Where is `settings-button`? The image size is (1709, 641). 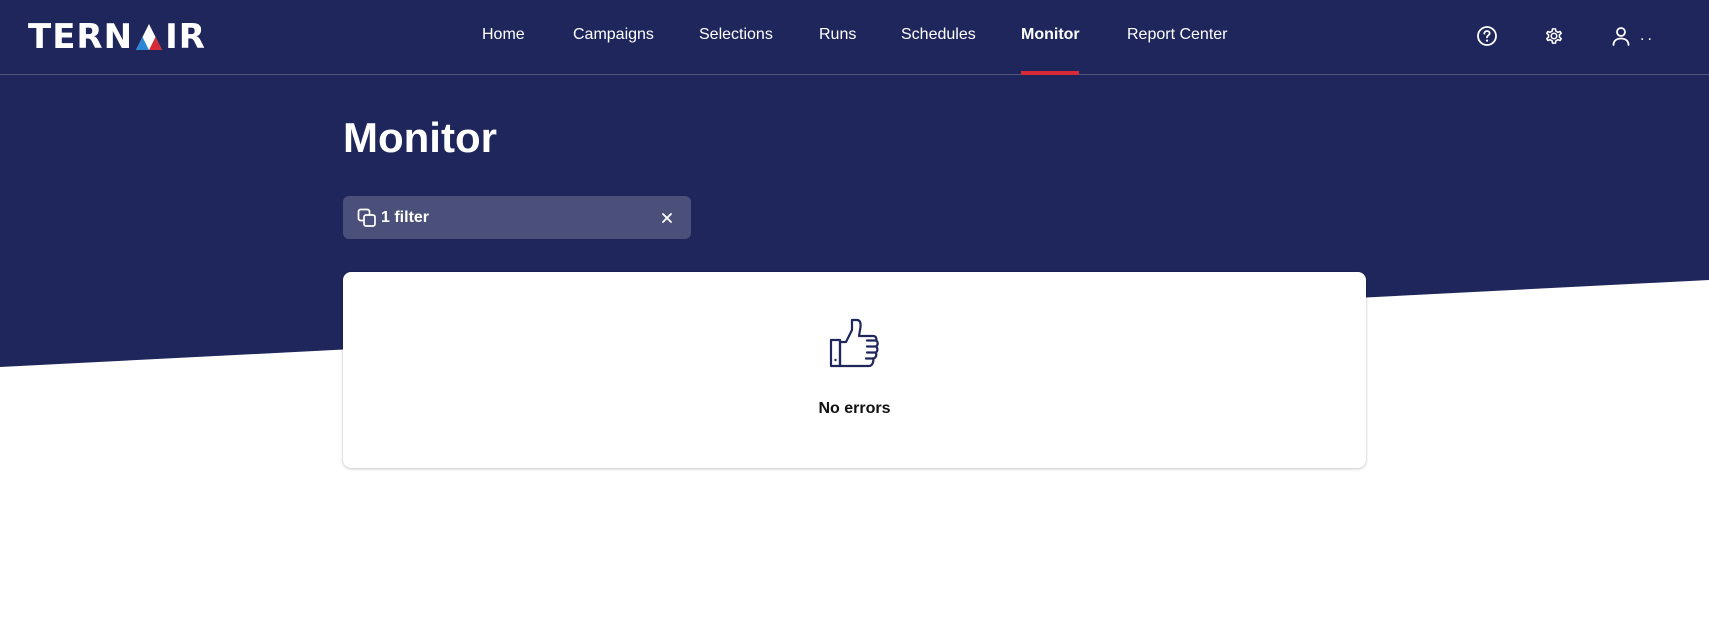 settings-button is located at coordinates (1554, 36).